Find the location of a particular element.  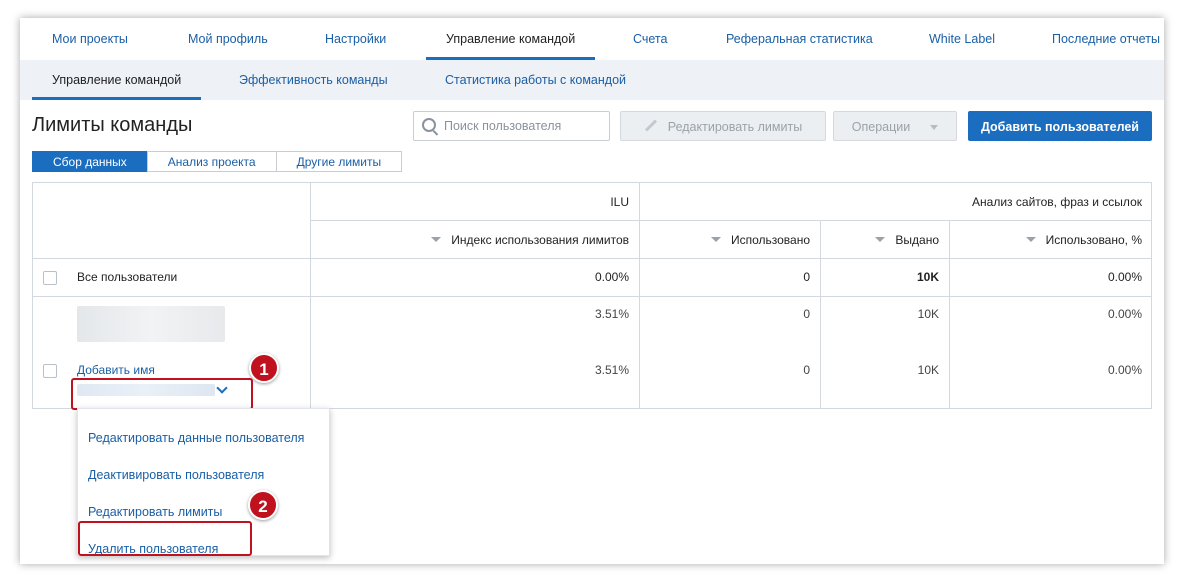

add-name-link: Добавить имя is located at coordinates (116, 370).